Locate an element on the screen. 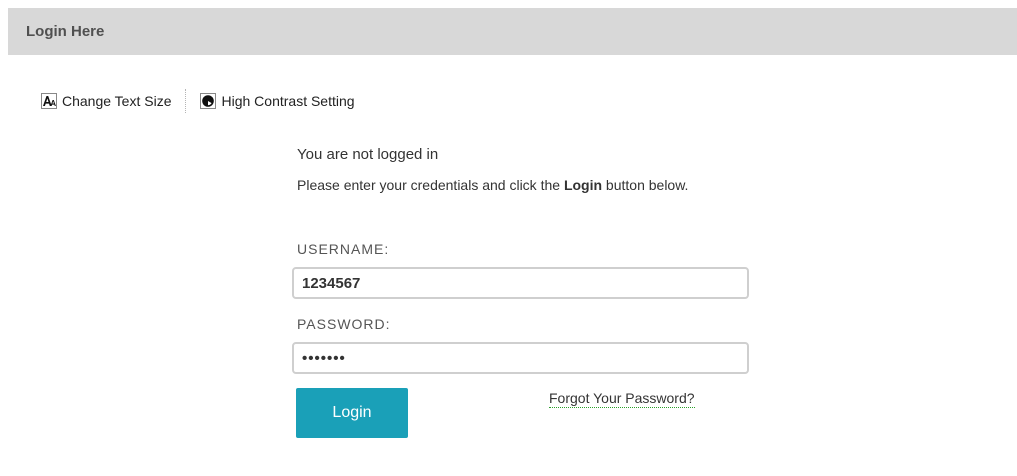  password-field is located at coordinates (520, 358).